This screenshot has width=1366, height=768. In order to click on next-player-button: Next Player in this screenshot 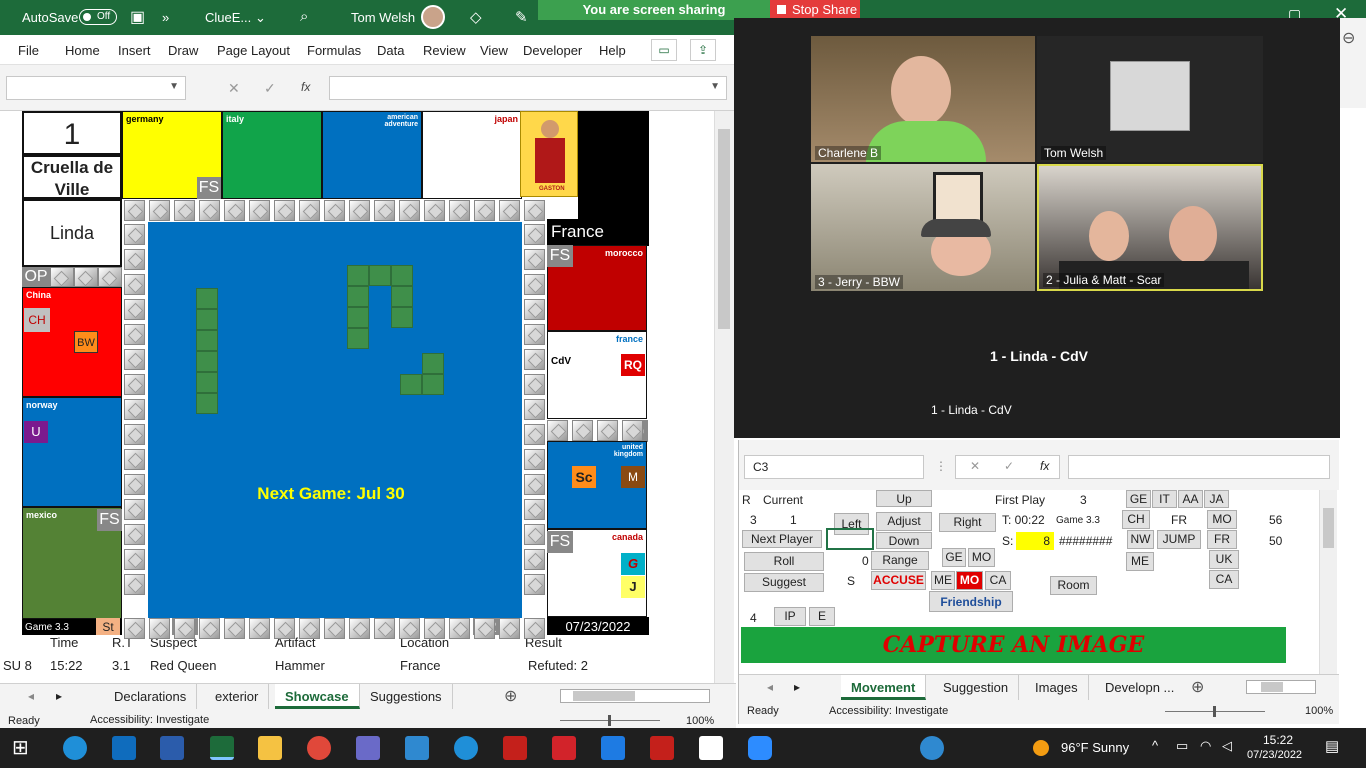, I will do `click(782, 539)`.